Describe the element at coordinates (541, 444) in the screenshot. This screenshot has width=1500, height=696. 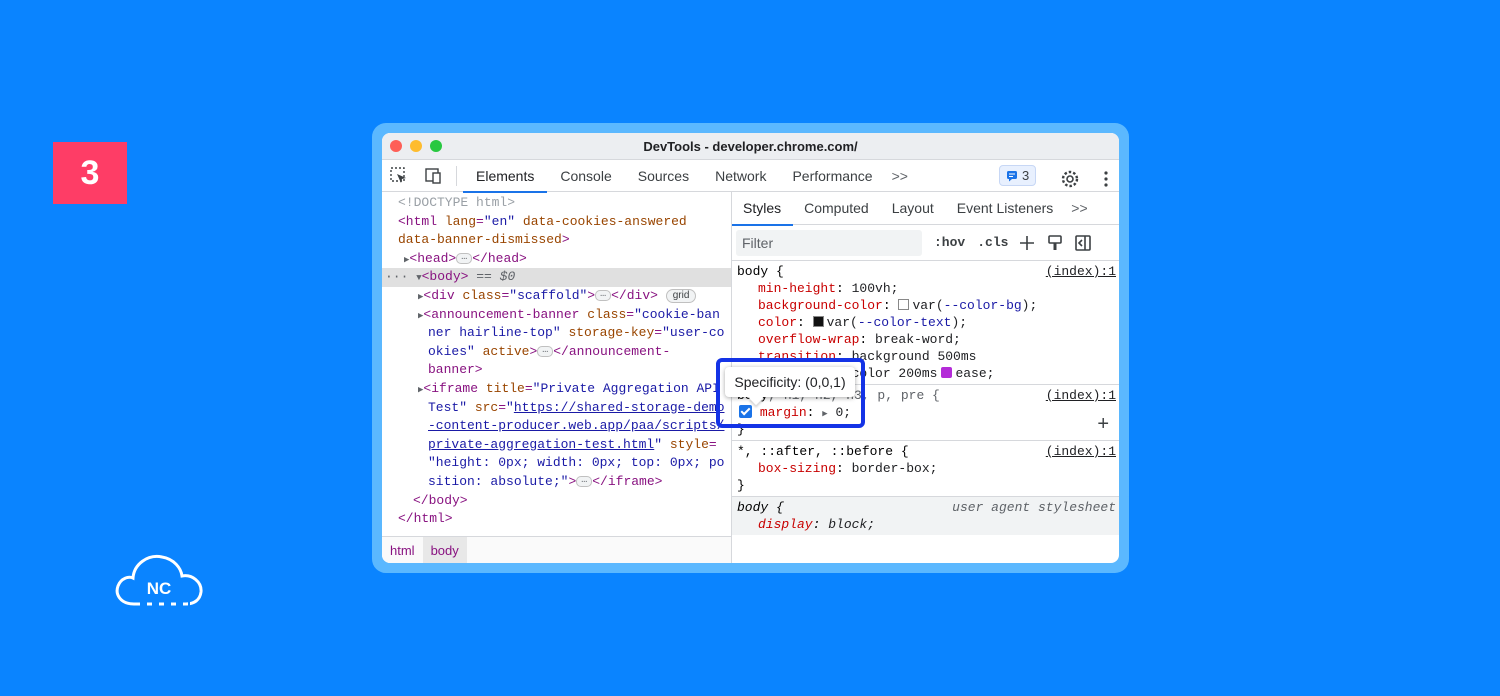
I see `iframe-src-link: private-aggregation-test.html` at that location.